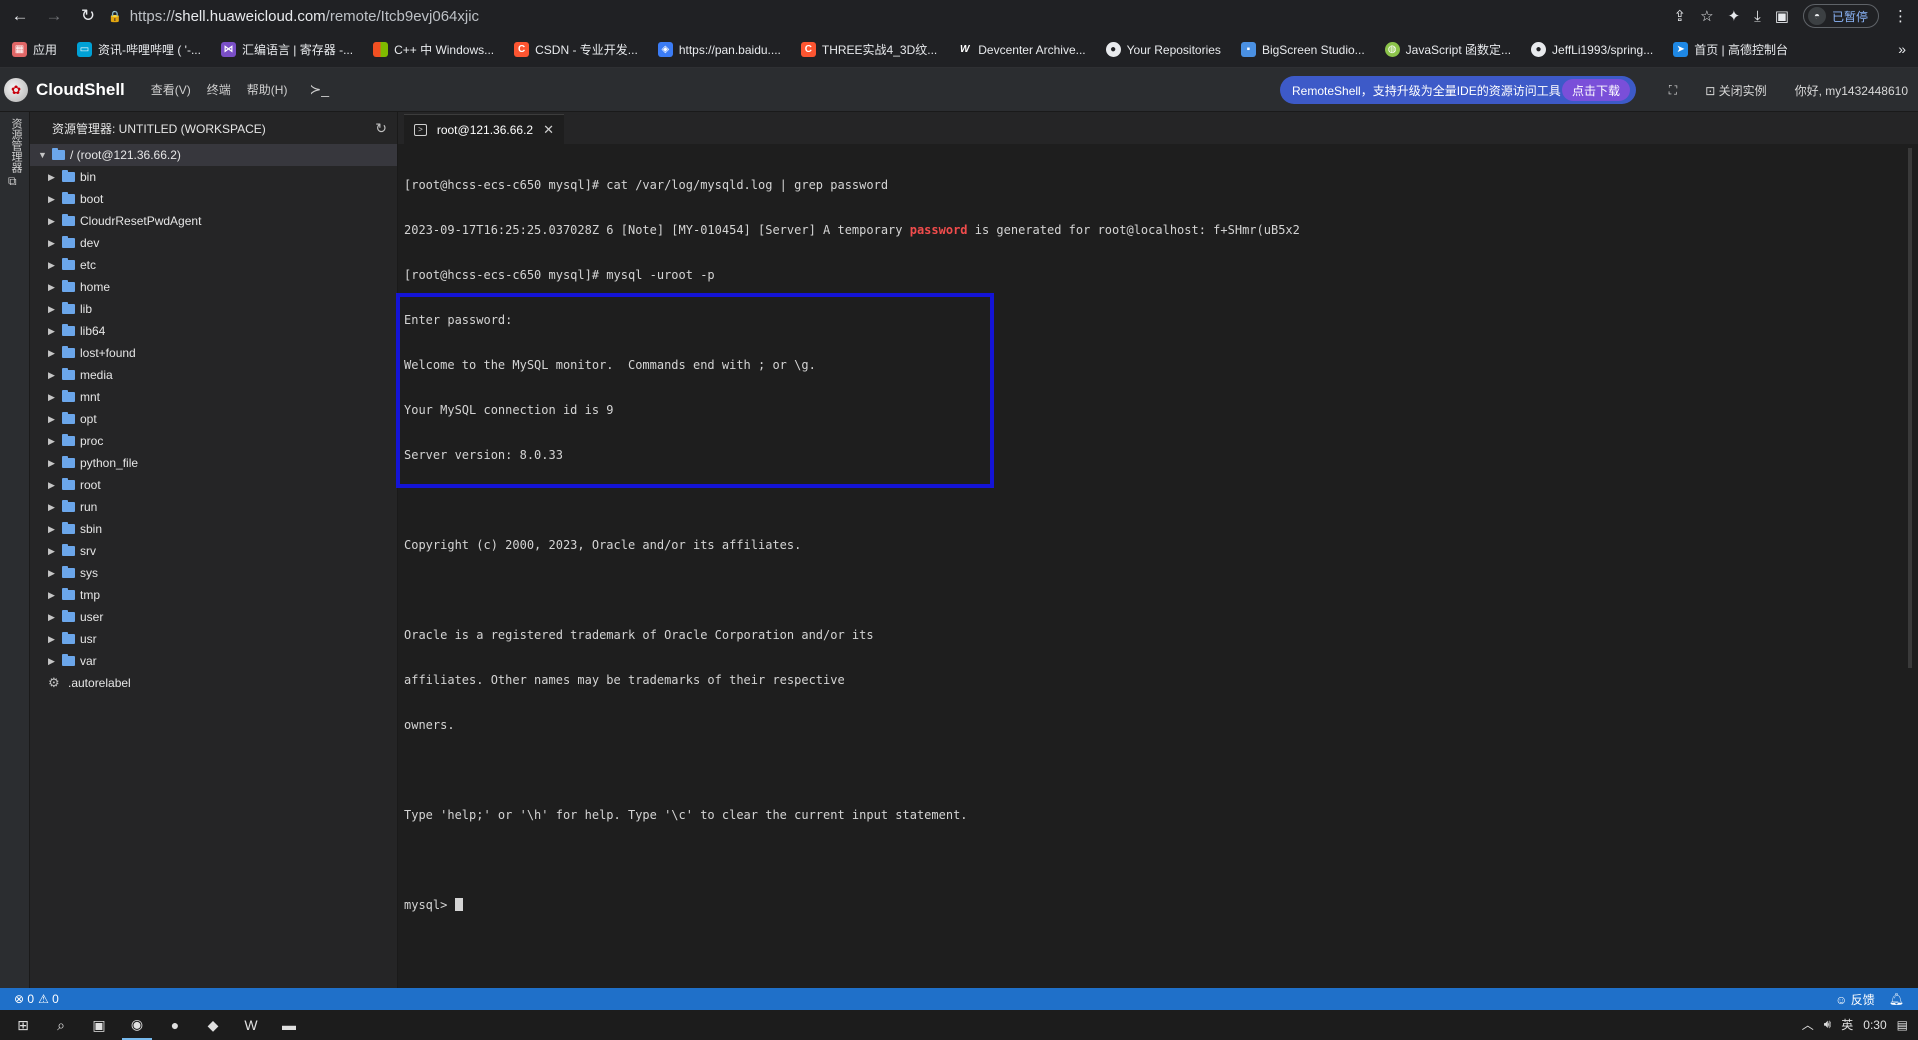  What do you see at coordinates (20, 16) in the screenshot?
I see `back-arrow-icon: ←` at bounding box center [20, 16].